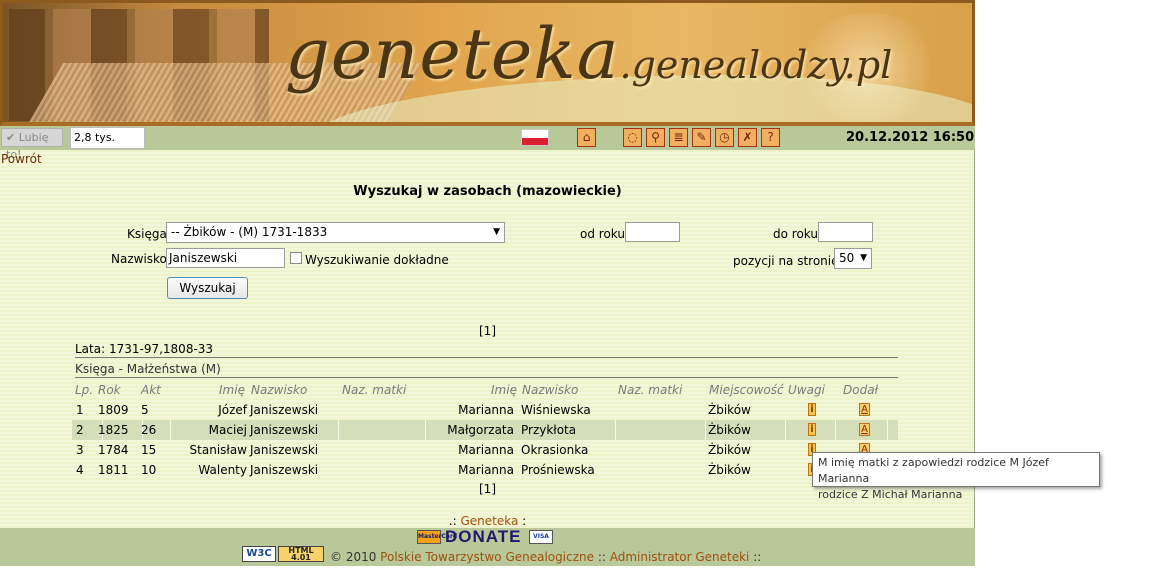  I want to click on help-icon: ?, so click(770, 137).